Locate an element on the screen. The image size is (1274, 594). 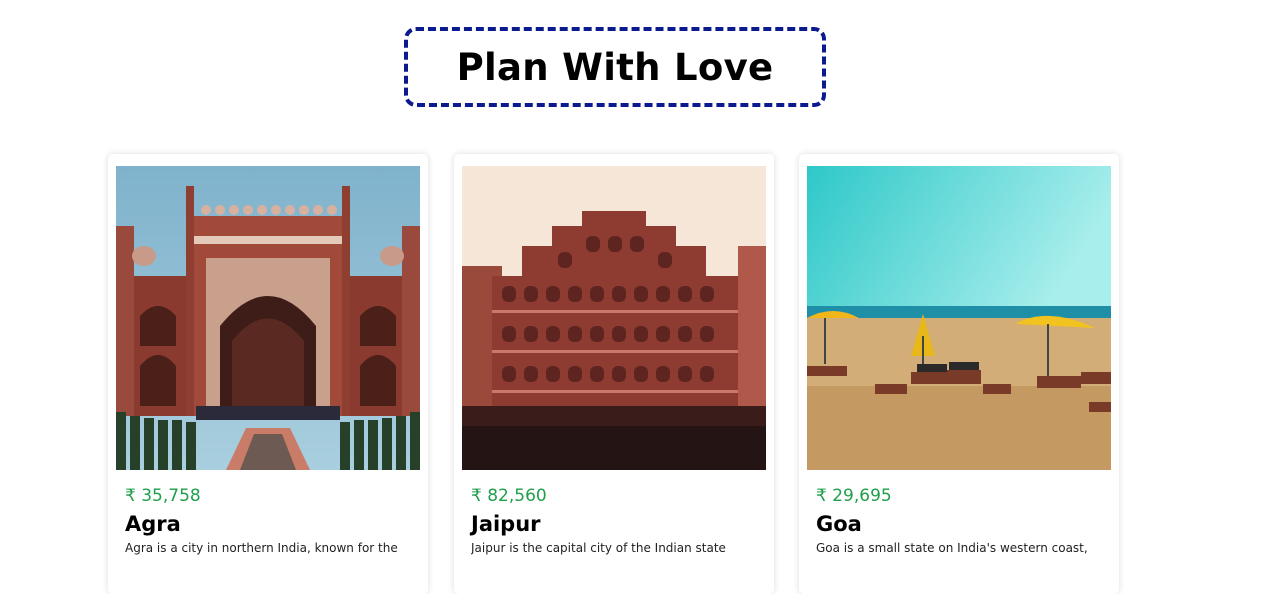
page-title-box: Plan With Love is located at coordinates (615, 67).